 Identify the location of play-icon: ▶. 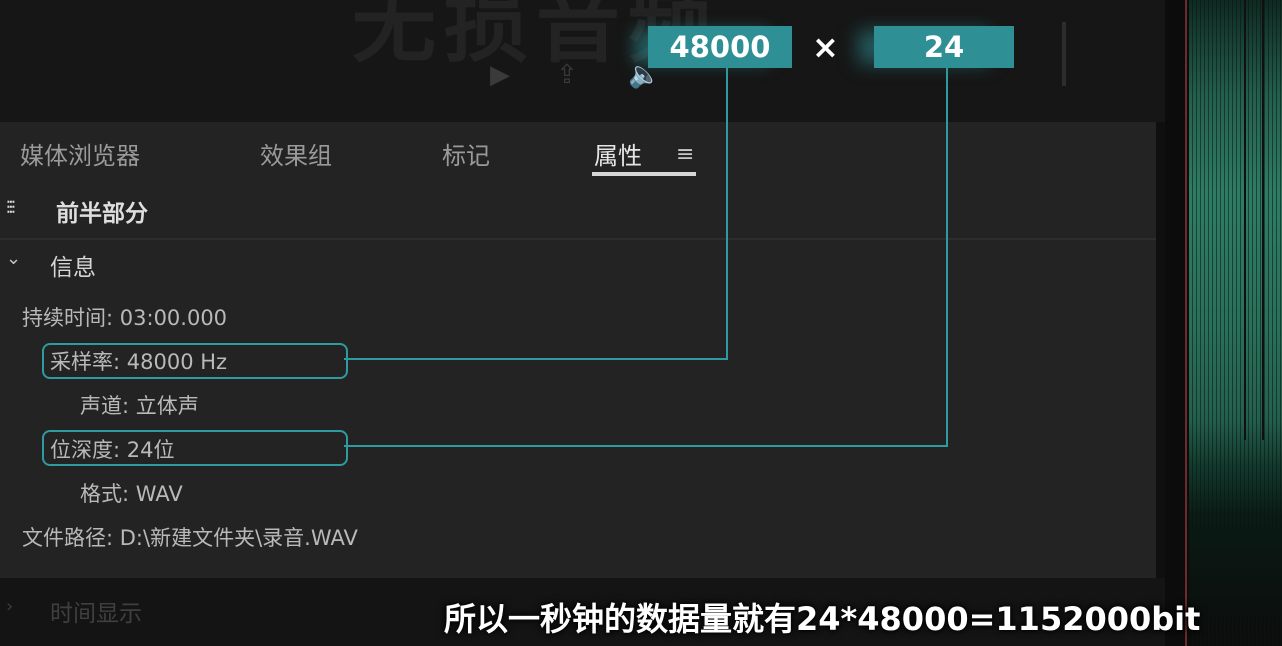
(500, 75).